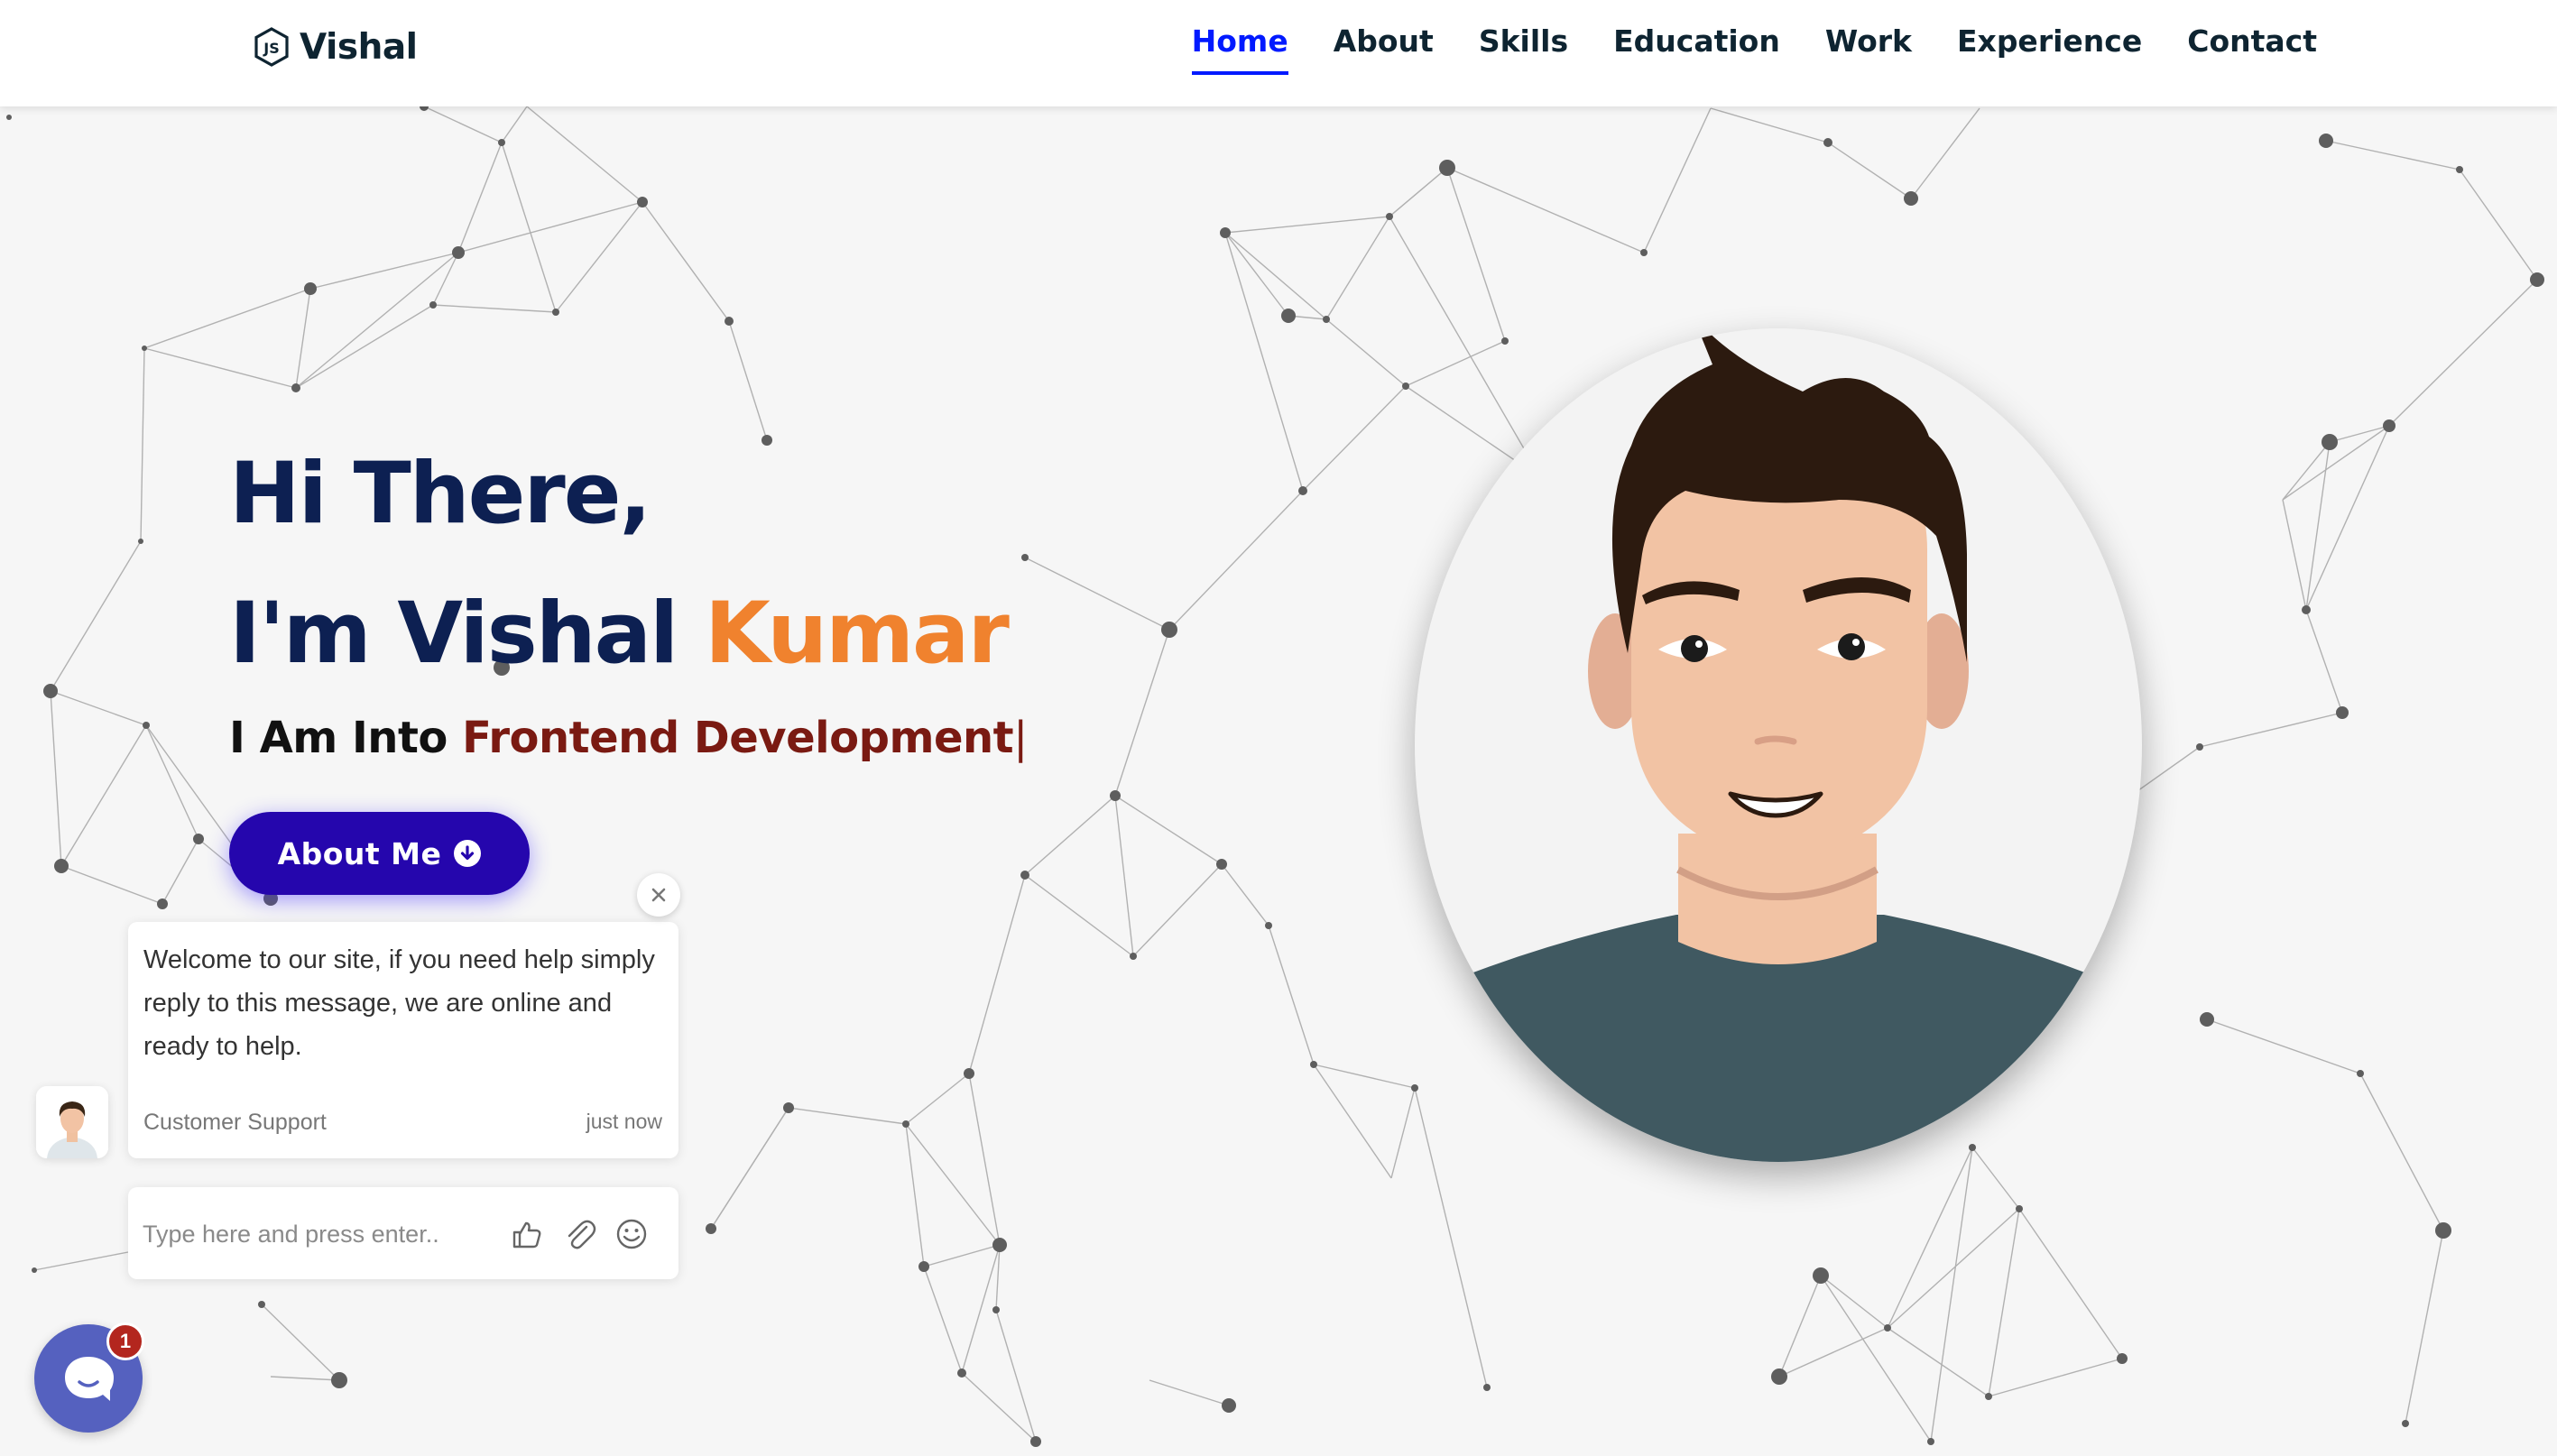 The image size is (2557, 1456). I want to click on thumbs-up-icon, so click(527, 1234).